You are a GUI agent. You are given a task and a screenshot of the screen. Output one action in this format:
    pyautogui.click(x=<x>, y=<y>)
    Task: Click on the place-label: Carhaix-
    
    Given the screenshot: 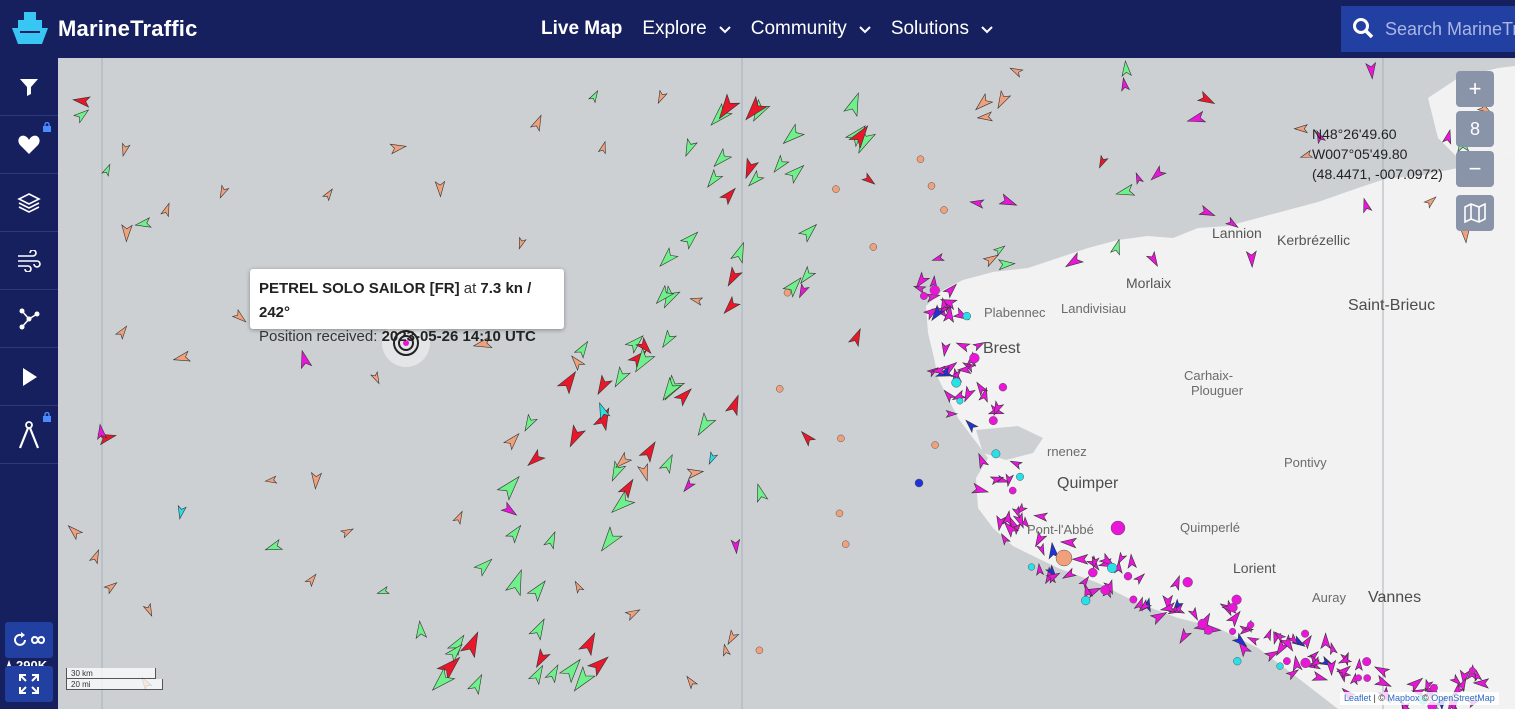 What is the action you would take?
    pyautogui.click(x=1209, y=375)
    